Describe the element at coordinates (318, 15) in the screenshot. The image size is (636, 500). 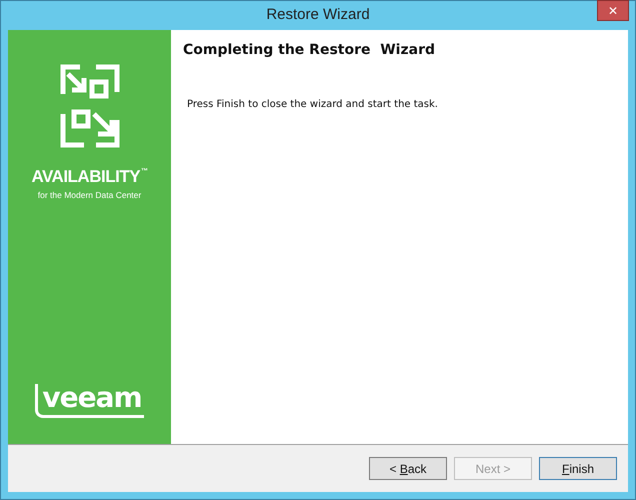
I see `window-title: Restore Wizard` at that location.